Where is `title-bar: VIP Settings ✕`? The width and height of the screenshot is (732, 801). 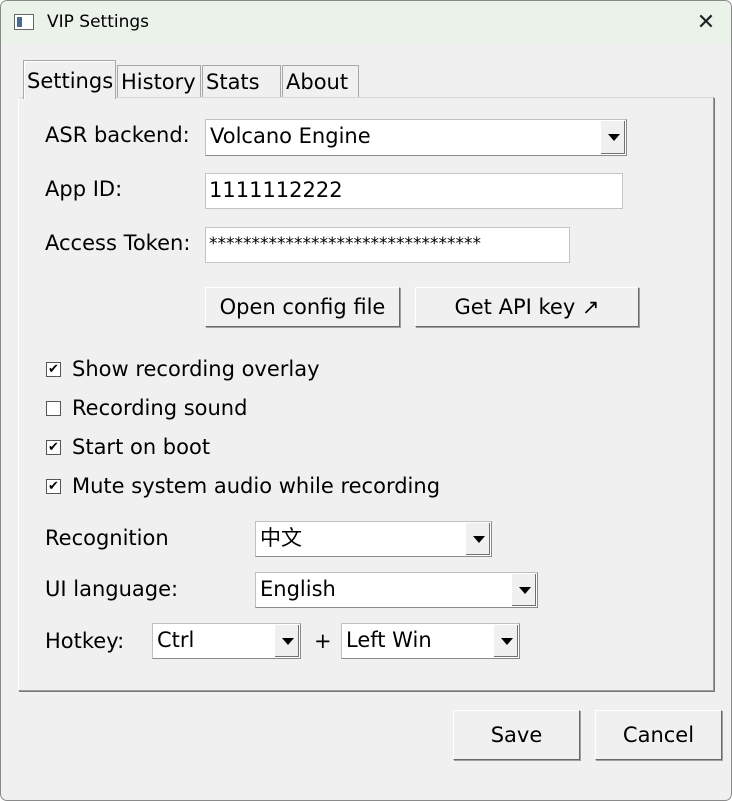
title-bar: VIP Settings ✕ is located at coordinates (366, 23).